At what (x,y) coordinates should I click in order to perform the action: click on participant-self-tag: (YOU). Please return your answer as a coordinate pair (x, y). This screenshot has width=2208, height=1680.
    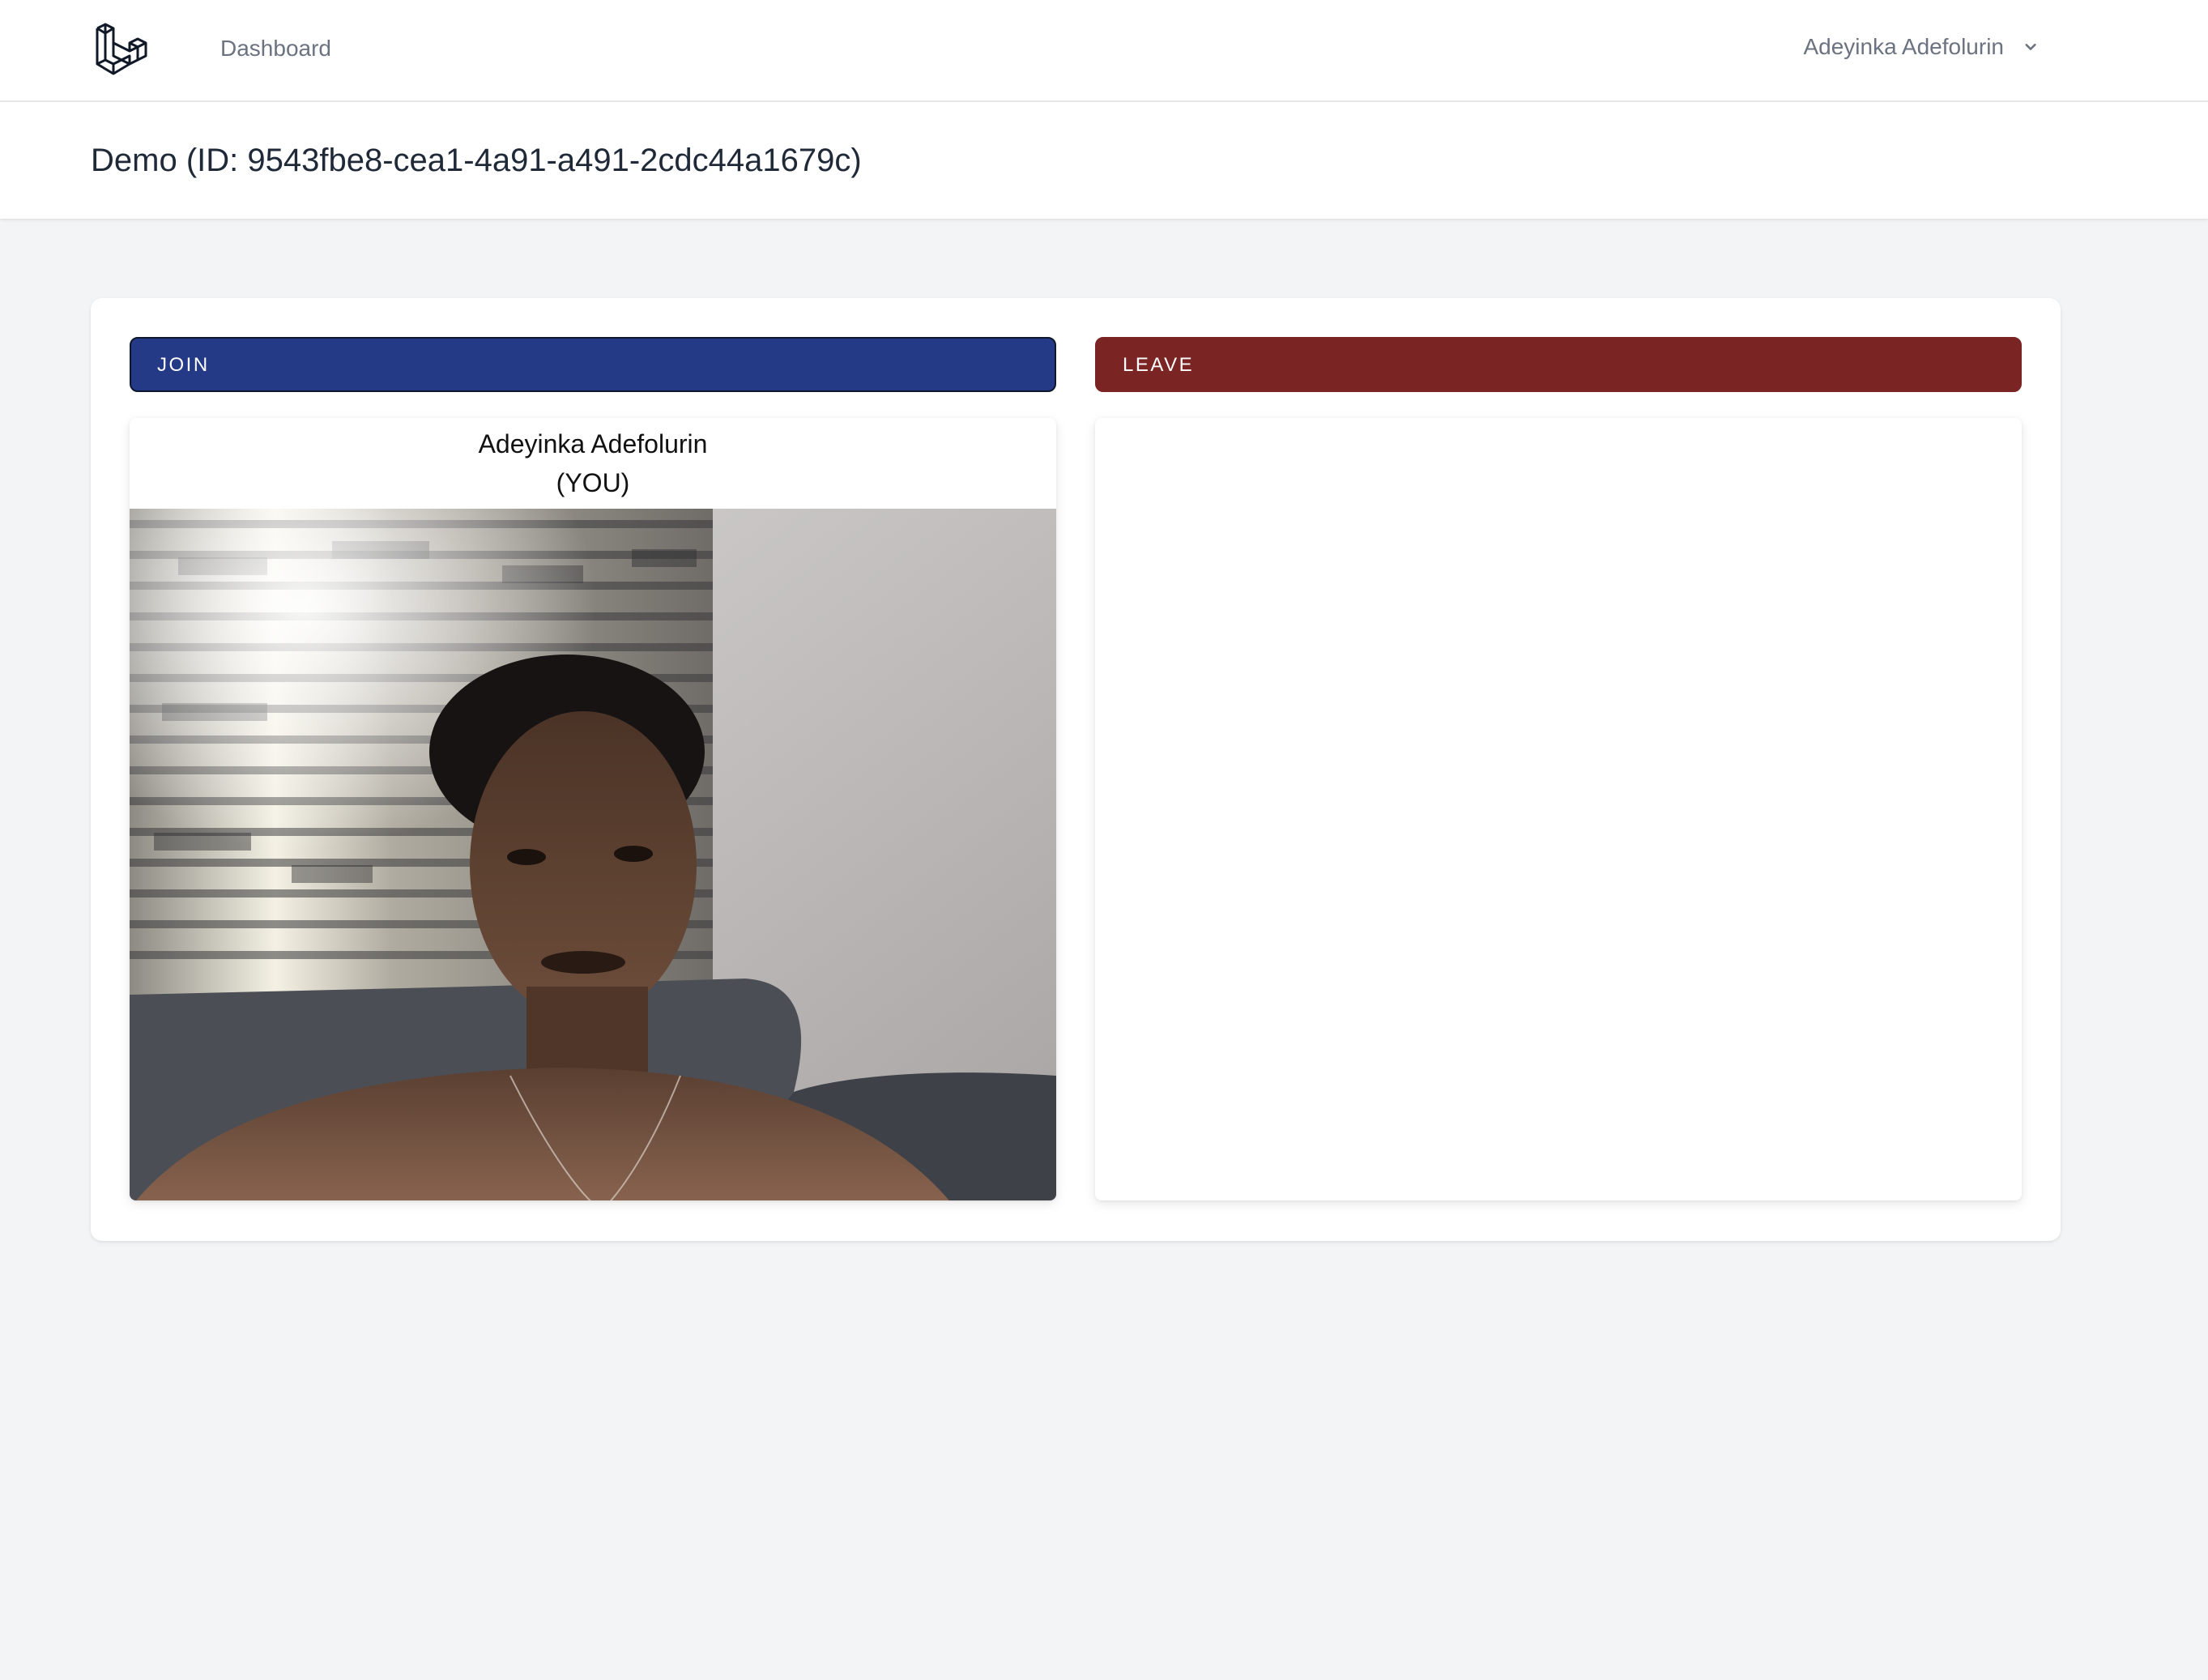
    Looking at the image, I should click on (593, 482).